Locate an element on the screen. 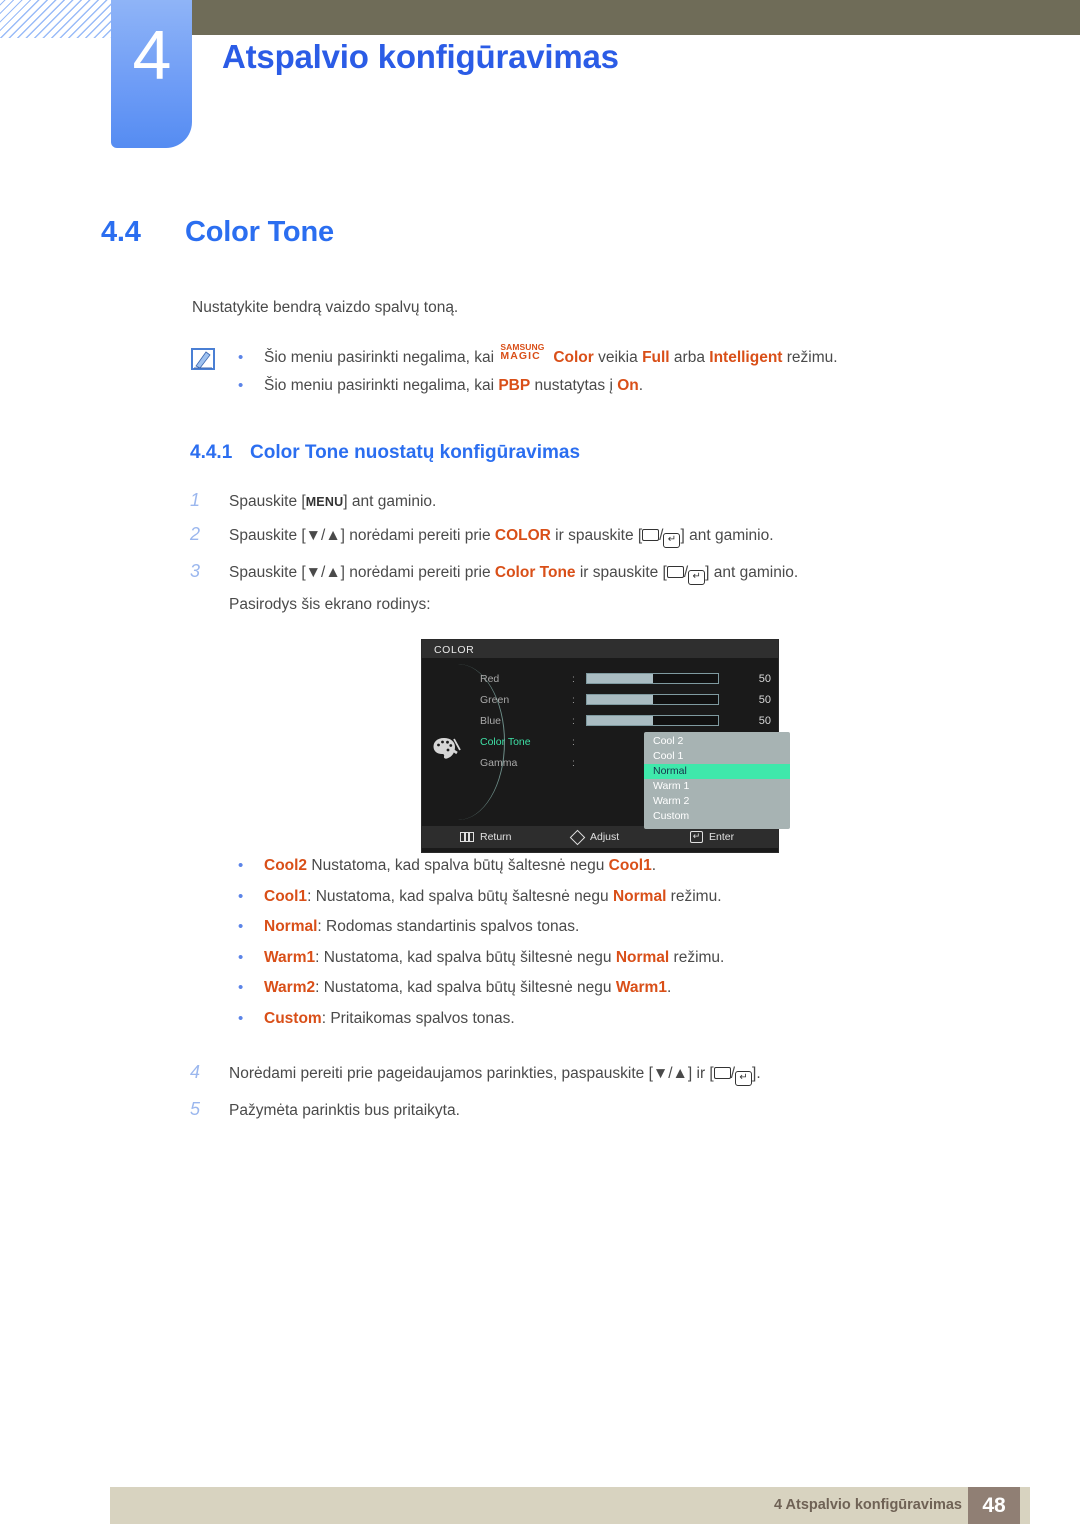  blue-value: 50 is located at coordinates (764, 720).